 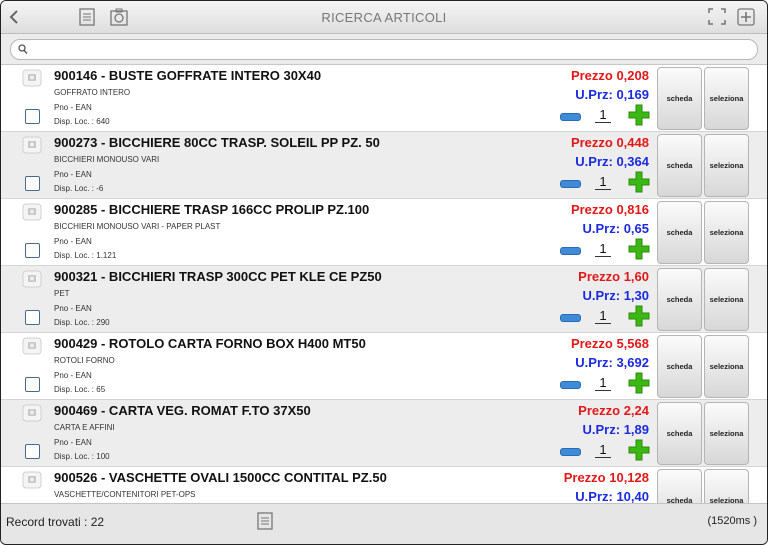 I want to click on search-icon, so click(x=23, y=51).